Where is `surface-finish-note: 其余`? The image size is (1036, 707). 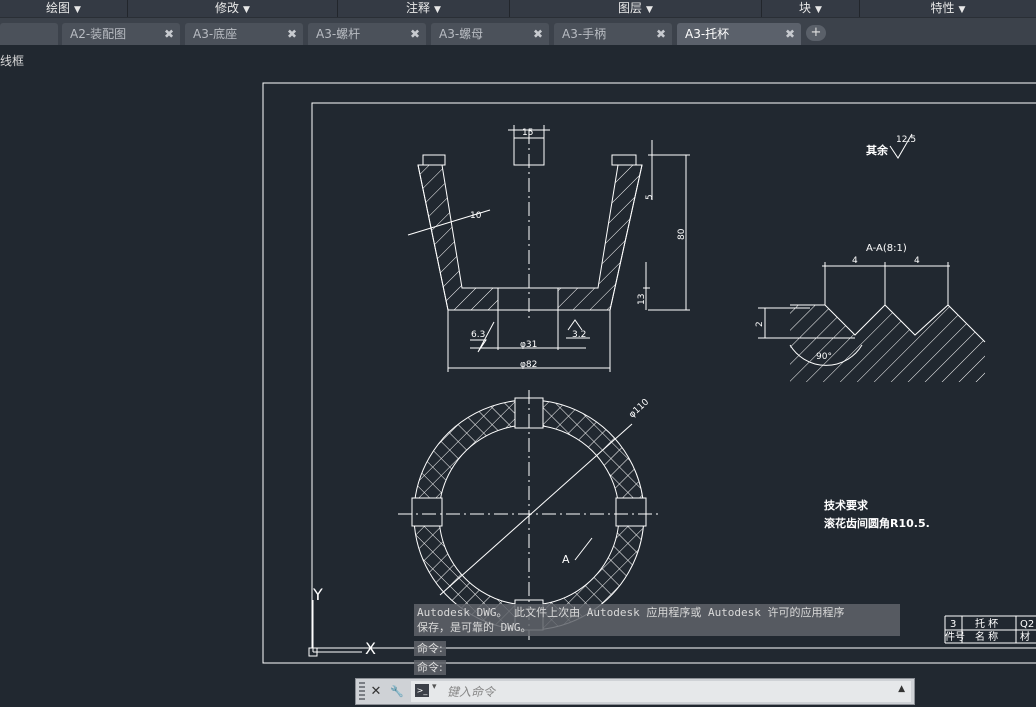
surface-finish-note: 其余 is located at coordinates (877, 150).